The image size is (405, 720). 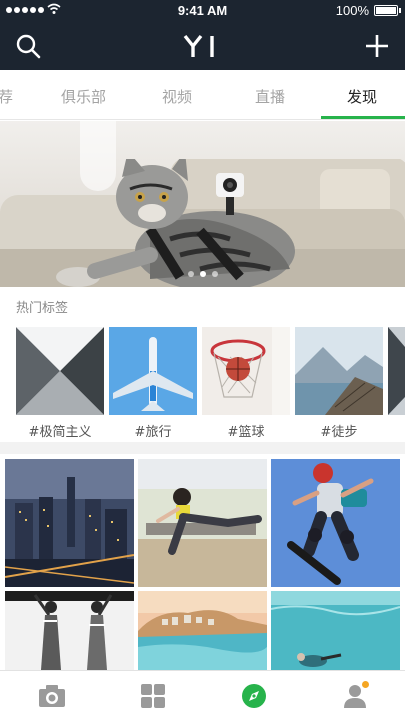 I want to click on tag-card-basketball, so click(x=246, y=371).